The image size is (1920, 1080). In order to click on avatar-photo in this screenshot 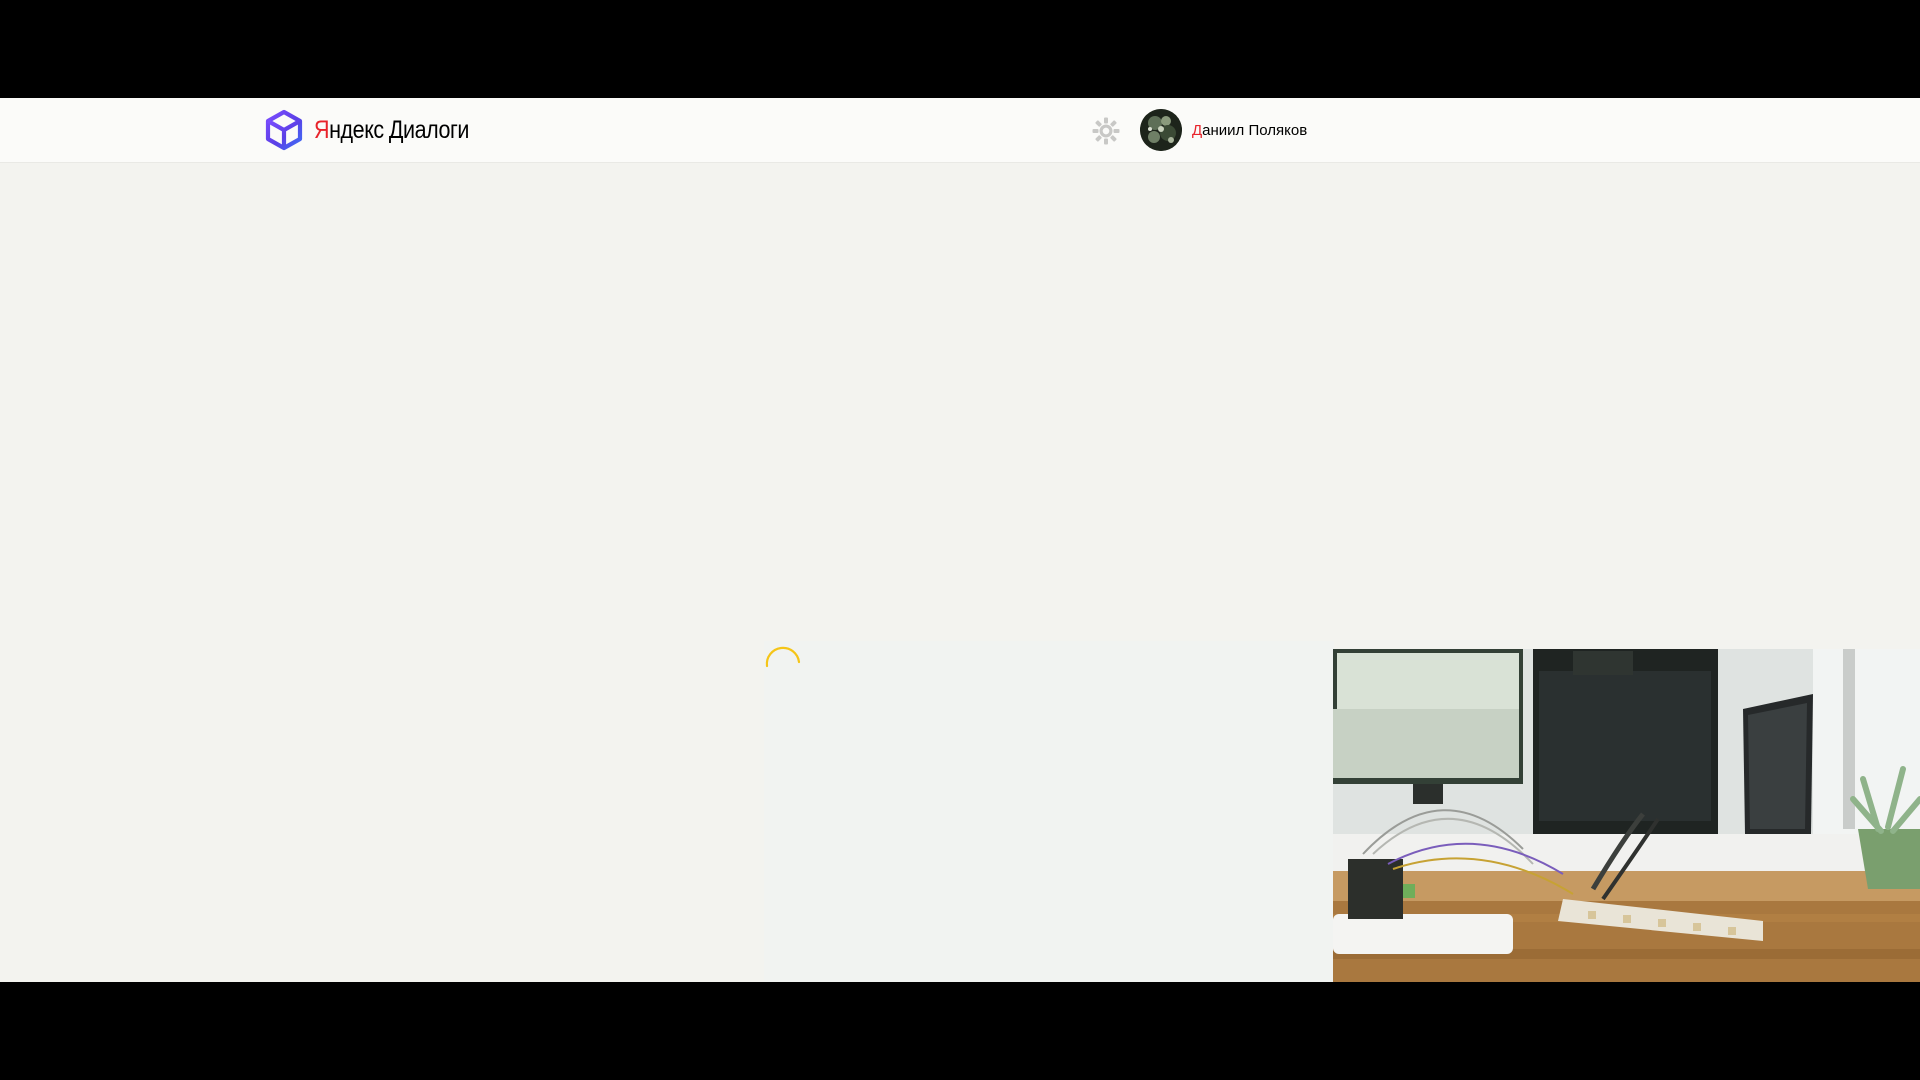, I will do `click(1161, 130)`.